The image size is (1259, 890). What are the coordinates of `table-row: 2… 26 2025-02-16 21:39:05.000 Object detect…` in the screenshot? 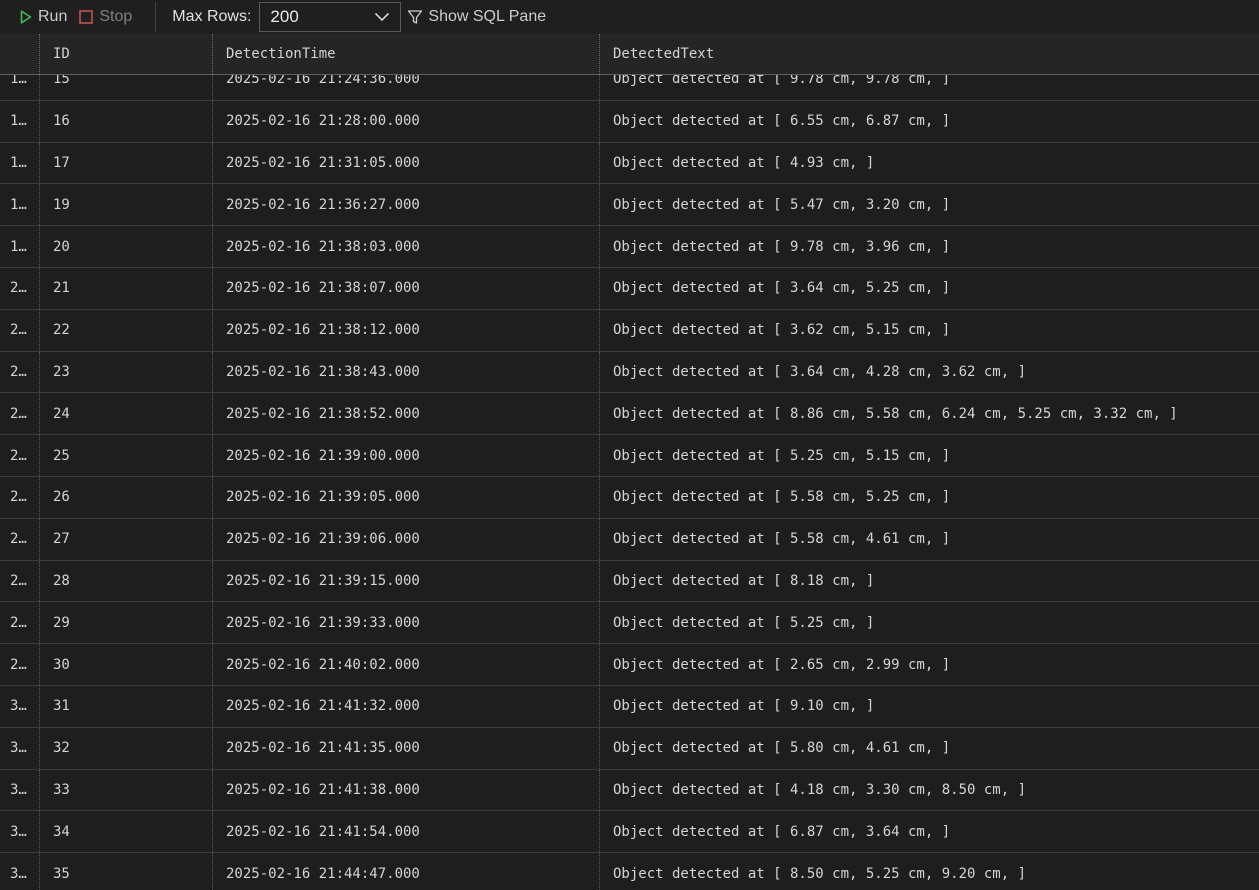 It's located at (629, 497).